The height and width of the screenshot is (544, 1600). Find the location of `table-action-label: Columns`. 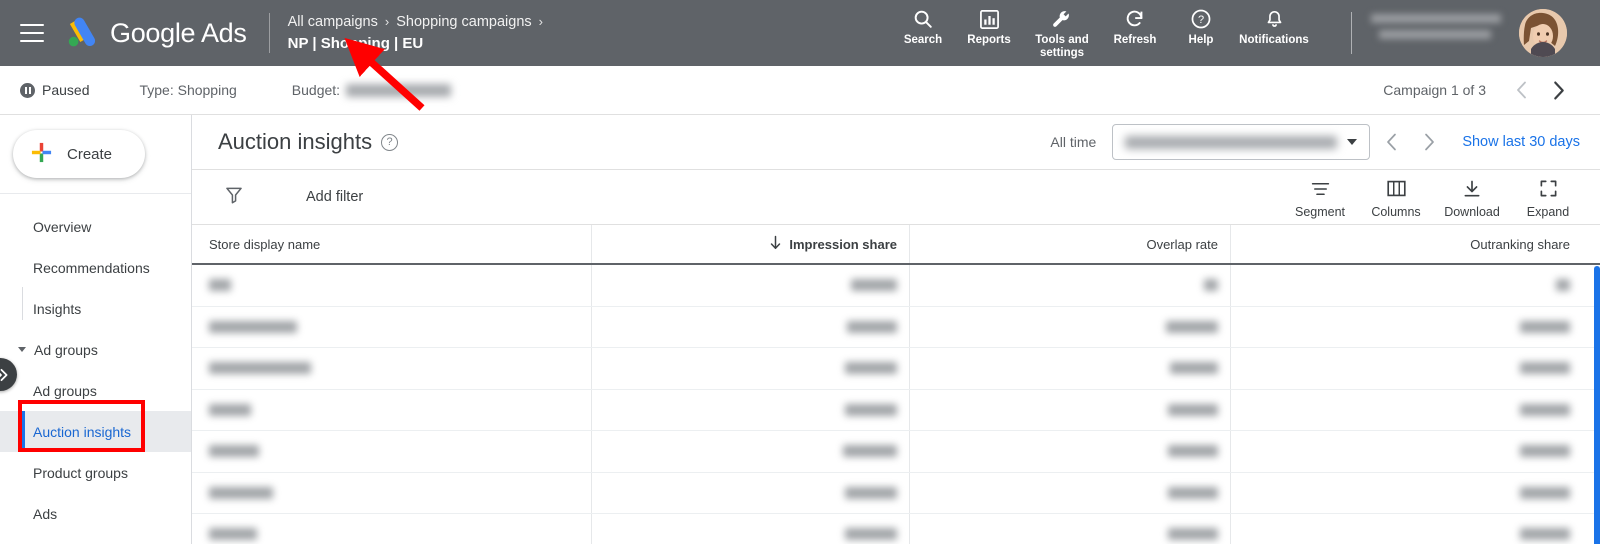

table-action-label: Columns is located at coordinates (1396, 211).